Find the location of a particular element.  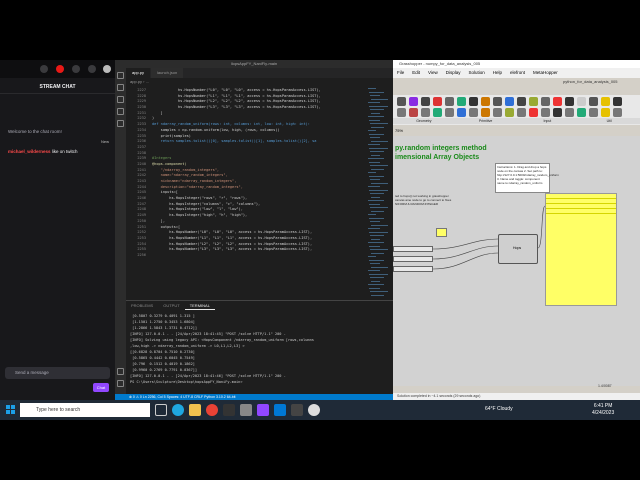

rhino-icon is located at coordinates (246, 410).